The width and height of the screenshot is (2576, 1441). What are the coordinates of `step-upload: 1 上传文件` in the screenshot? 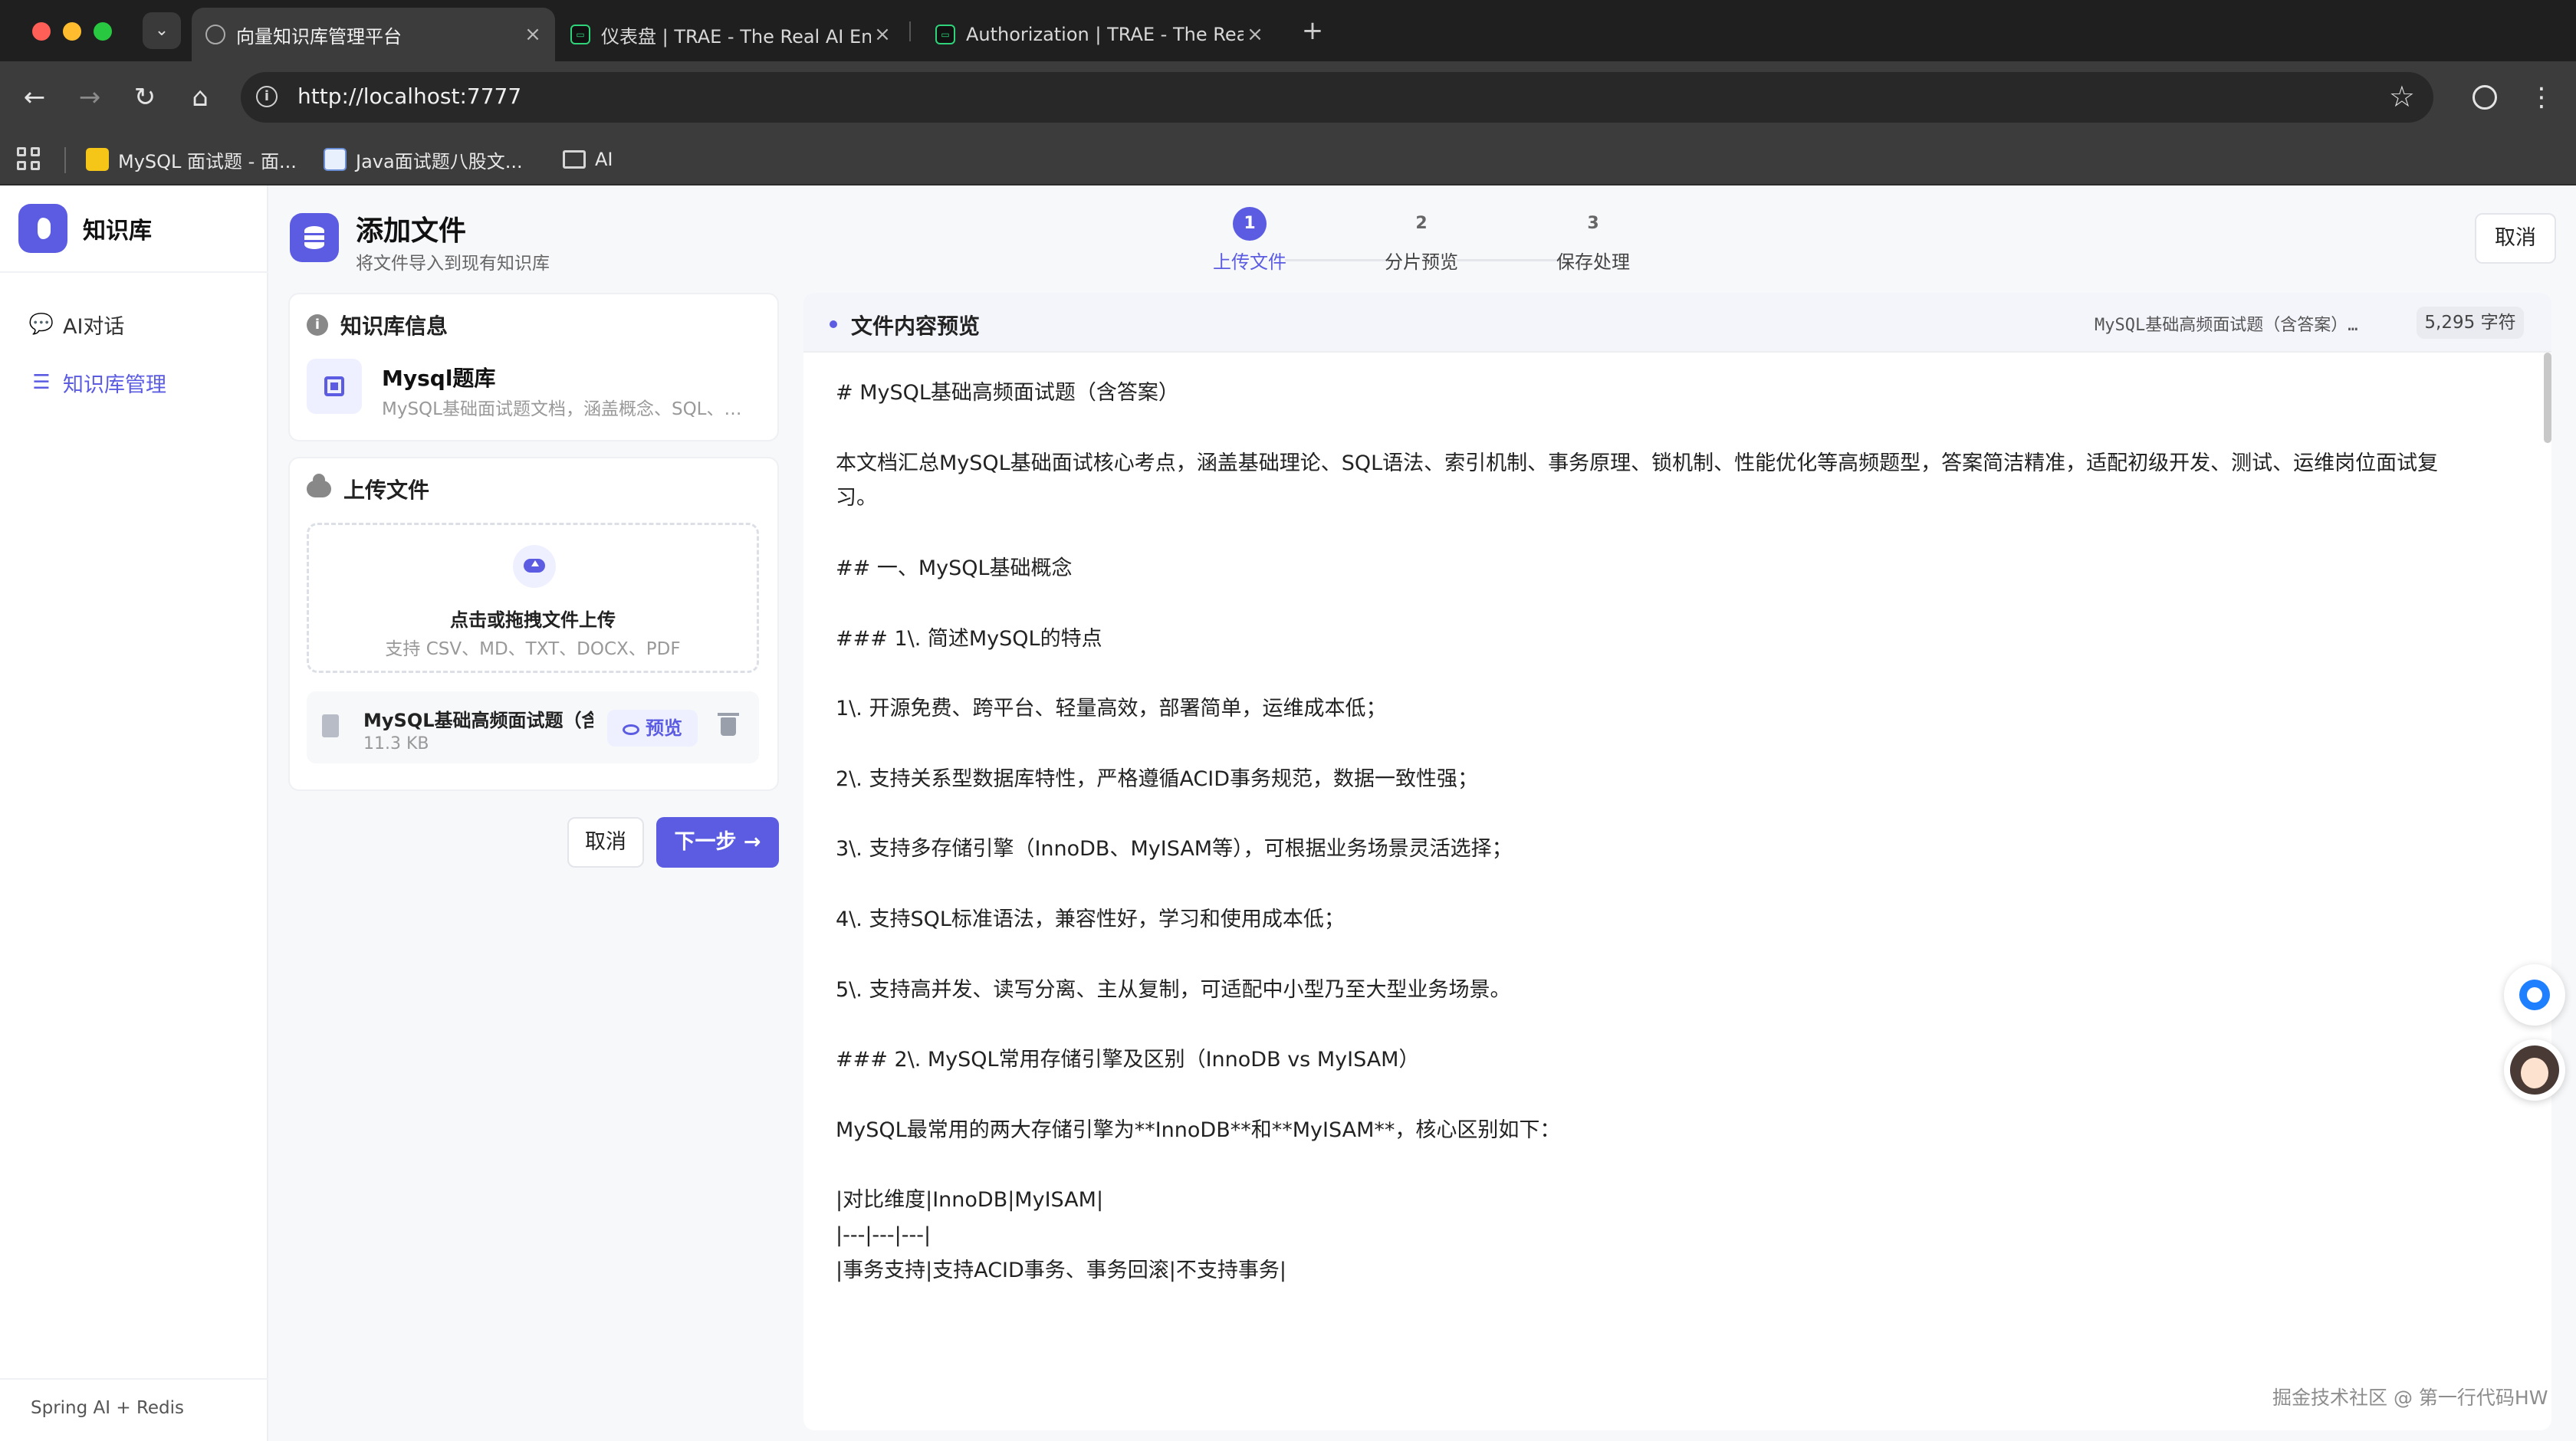 It's located at (1250, 241).